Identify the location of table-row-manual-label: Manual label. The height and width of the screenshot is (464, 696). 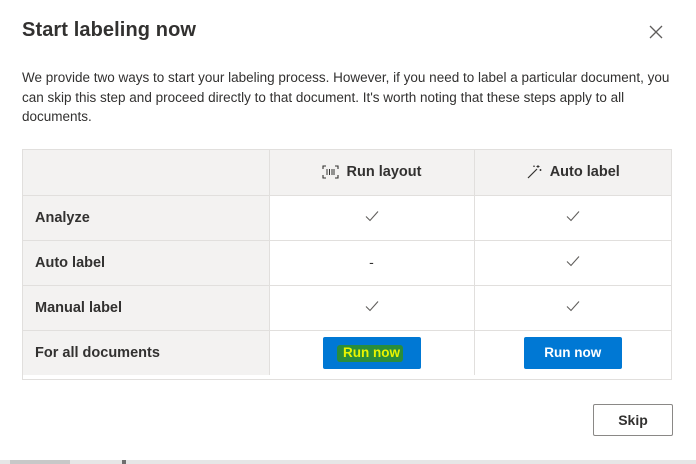
(347, 307).